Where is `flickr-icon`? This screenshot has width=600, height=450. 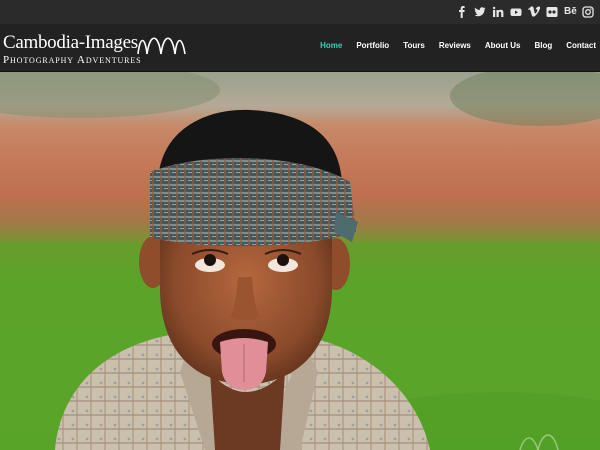 flickr-icon is located at coordinates (552, 12).